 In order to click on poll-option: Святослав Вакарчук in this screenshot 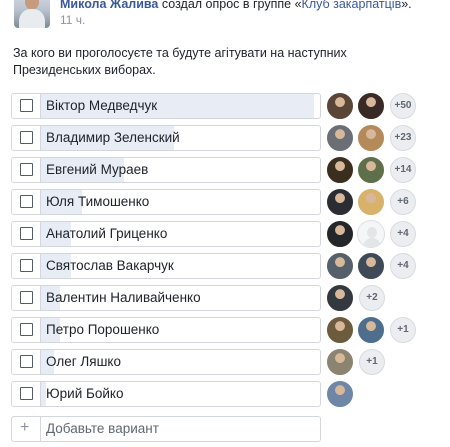, I will do `click(166, 266)`.